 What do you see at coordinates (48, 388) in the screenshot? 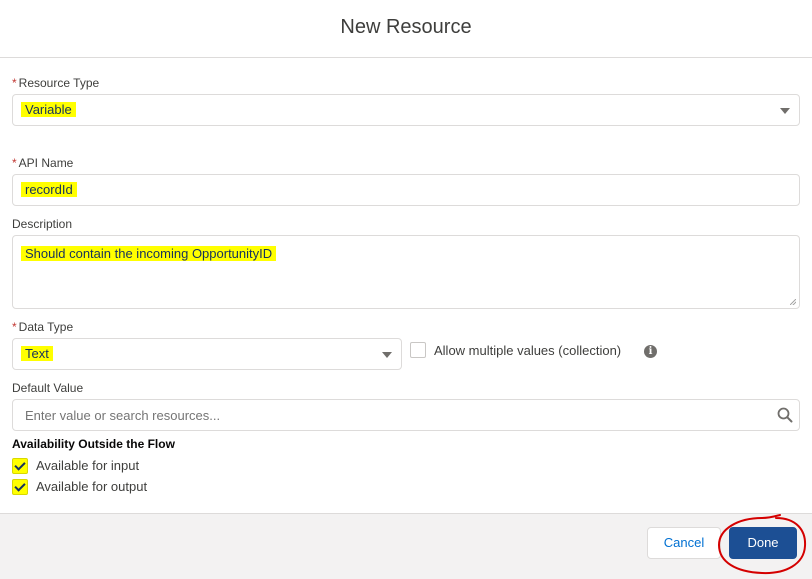
I see `default-value-label: Default Value` at bounding box center [48, 388].